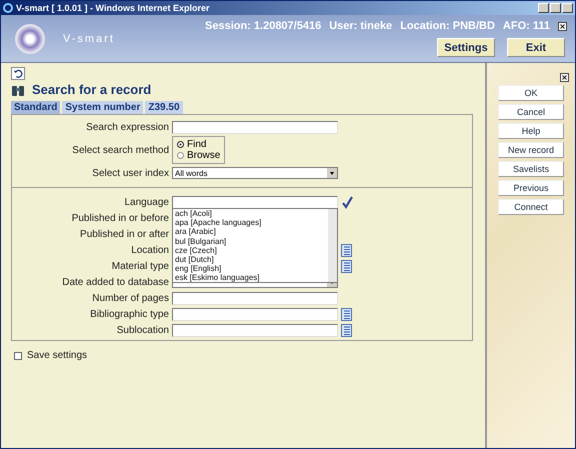 The width and height of the screenshot is (576, 449). I want to click on field-label: Select search method, so click(120, 150).